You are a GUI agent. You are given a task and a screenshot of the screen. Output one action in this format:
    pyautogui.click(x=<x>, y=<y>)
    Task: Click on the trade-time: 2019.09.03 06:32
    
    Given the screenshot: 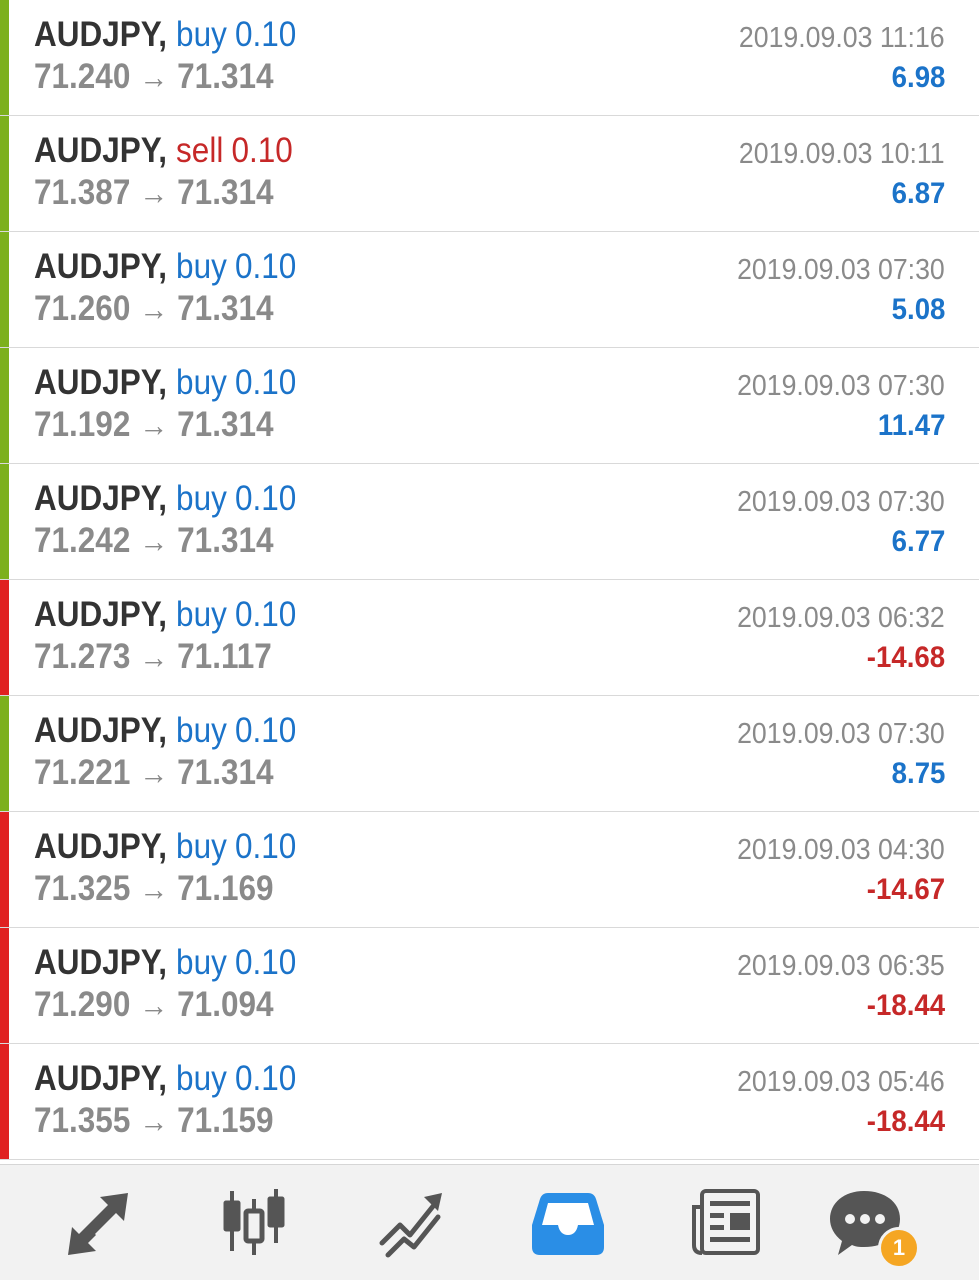 What is the action you would take?
    pyautogui.click(x=841, y=618)
    